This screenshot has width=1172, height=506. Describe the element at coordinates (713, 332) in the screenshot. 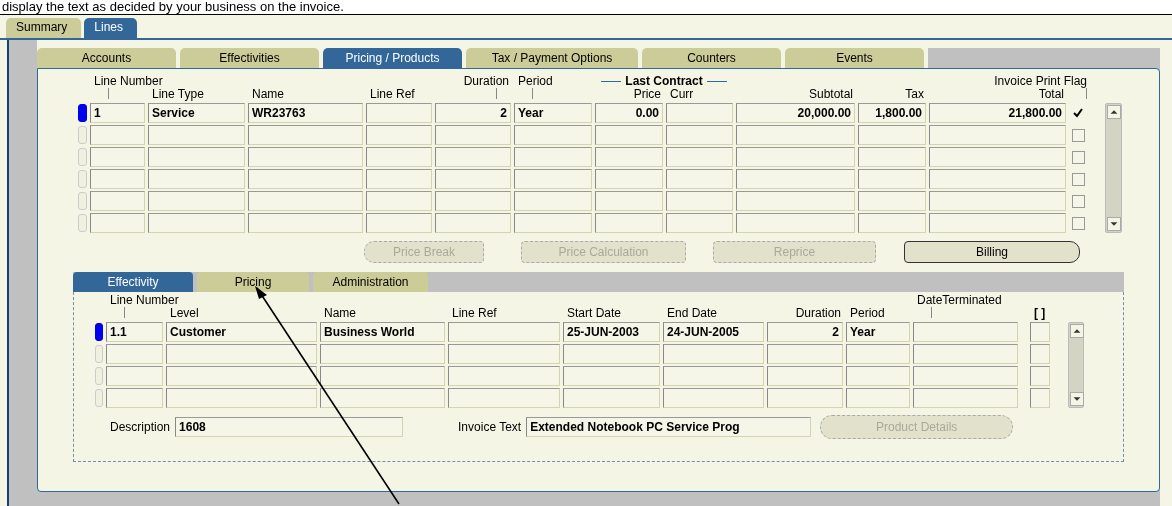

I see `table-cell: 24-JUN-2005` at that location.